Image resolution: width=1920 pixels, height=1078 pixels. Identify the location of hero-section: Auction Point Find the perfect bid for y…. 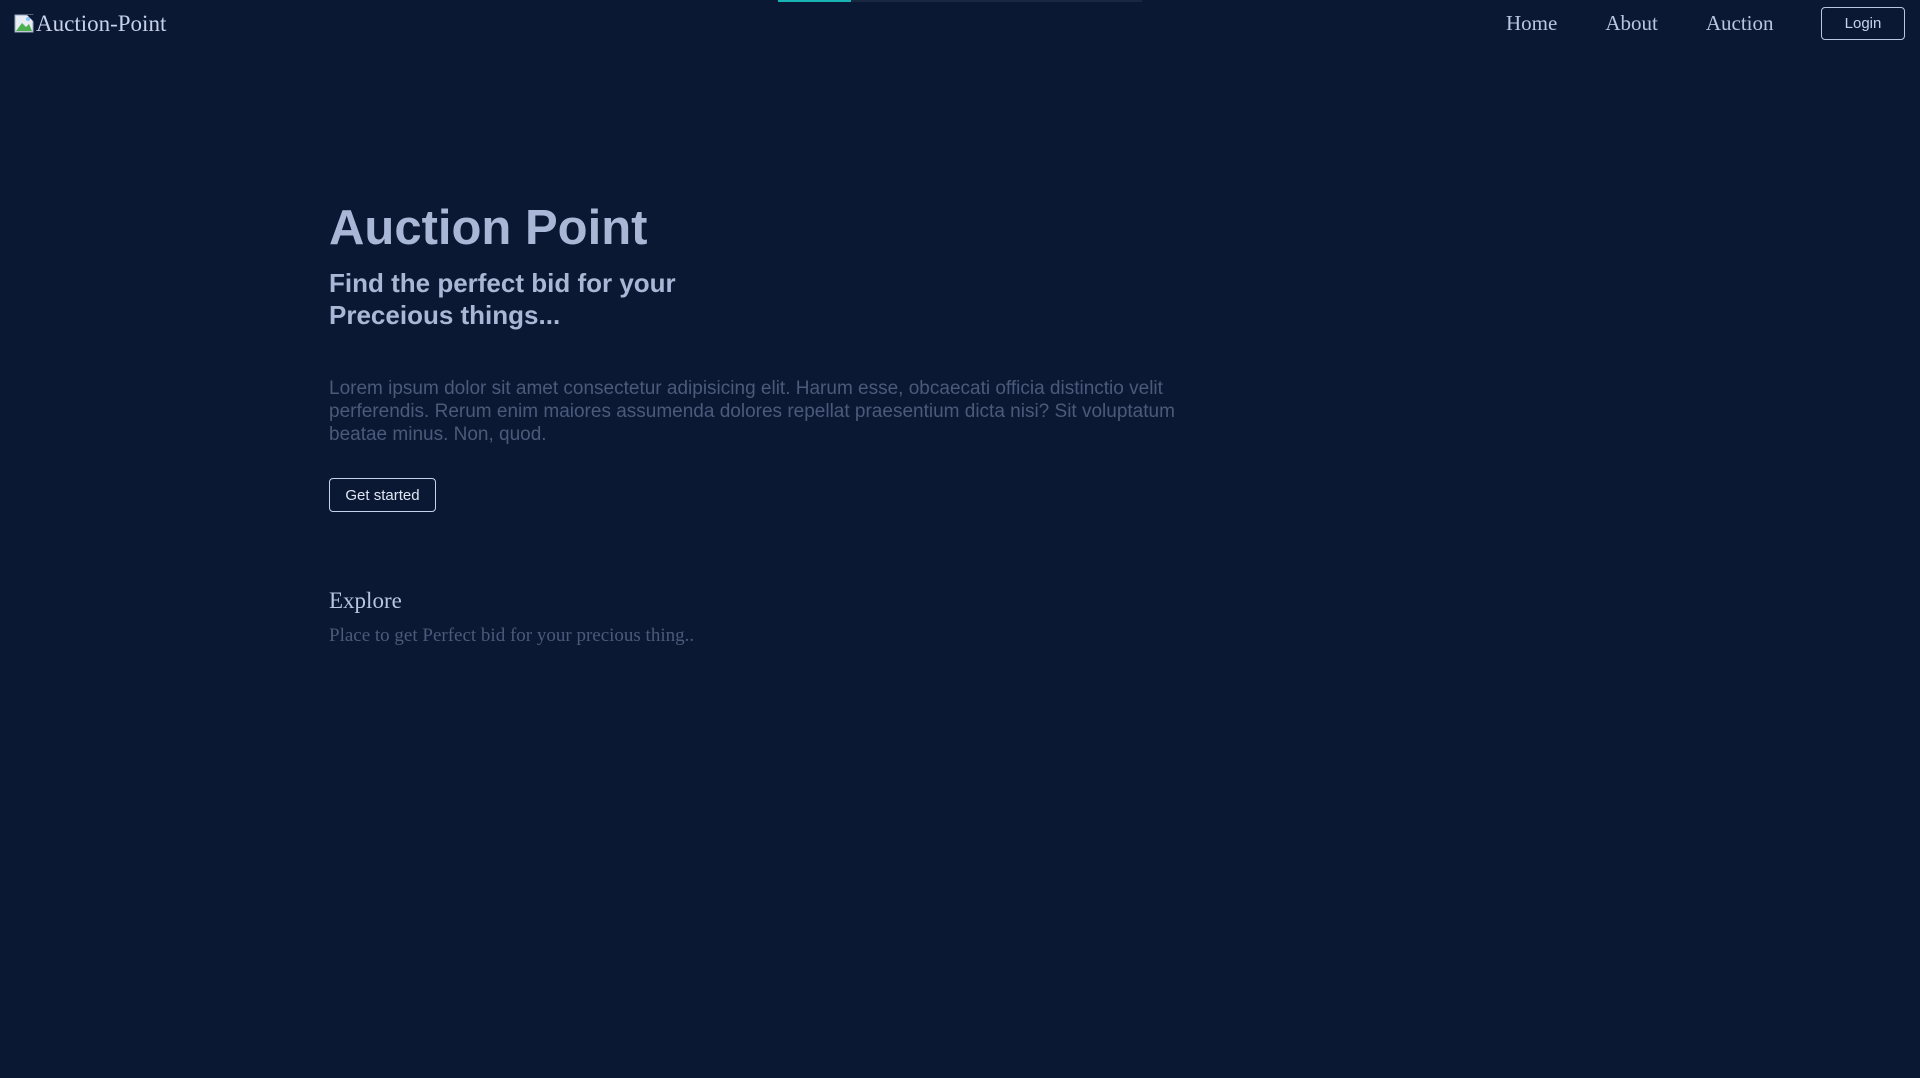
(779, 355).